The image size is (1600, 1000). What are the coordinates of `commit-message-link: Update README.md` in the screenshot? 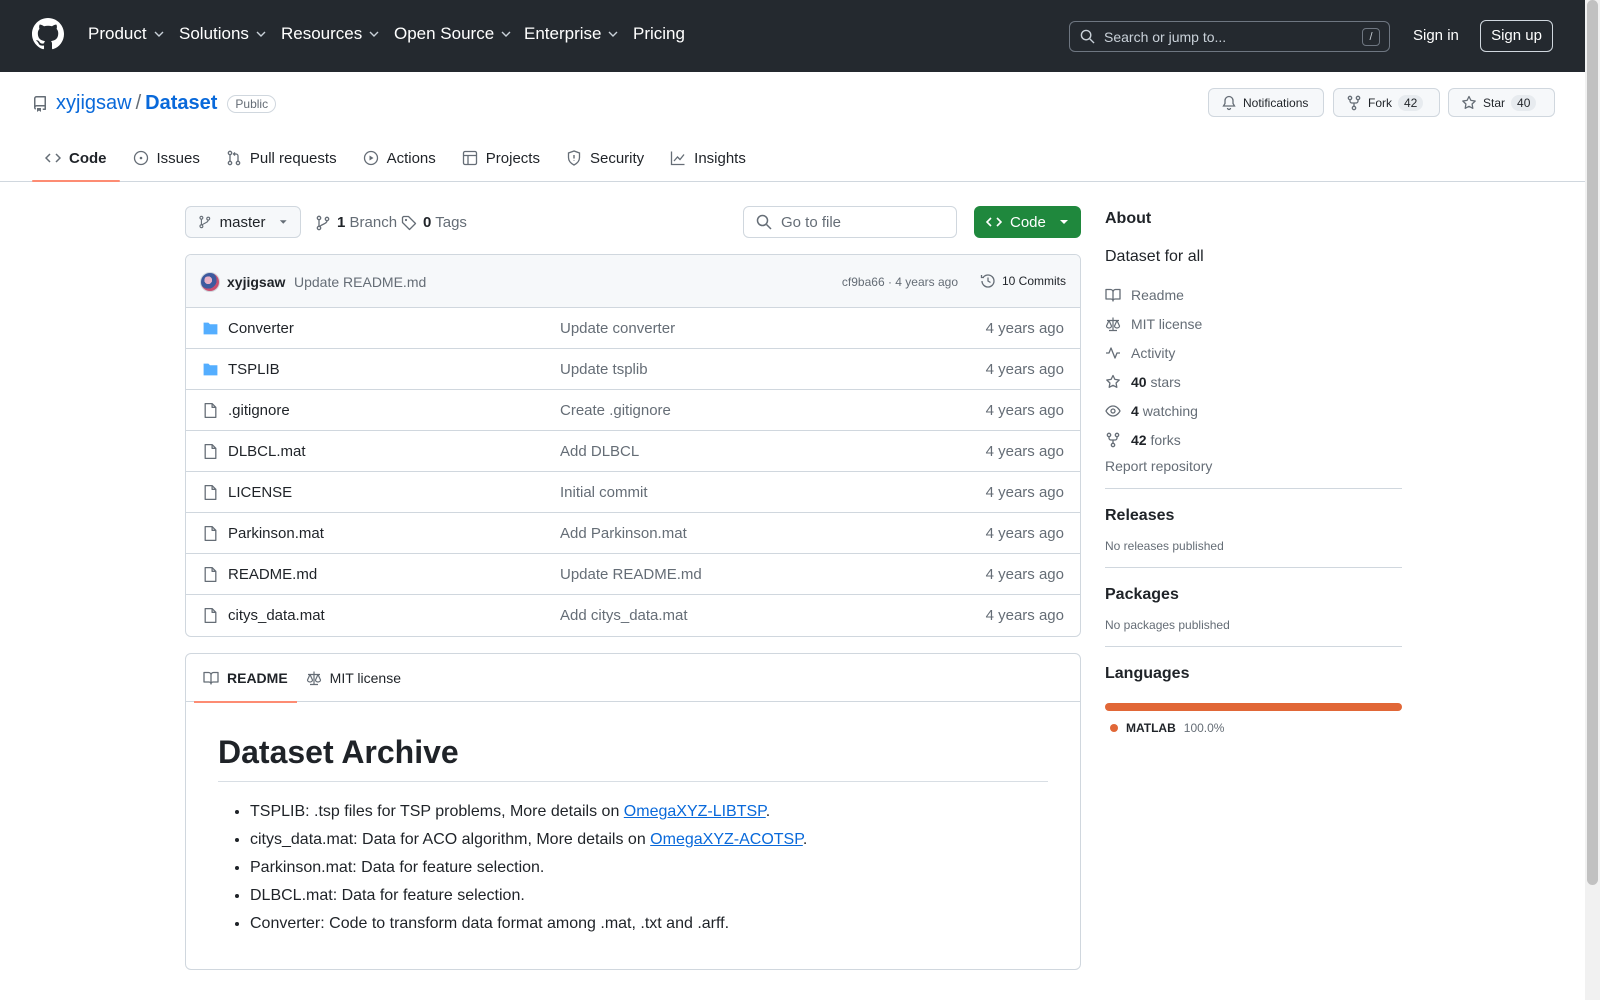 It's located at (360, 282).